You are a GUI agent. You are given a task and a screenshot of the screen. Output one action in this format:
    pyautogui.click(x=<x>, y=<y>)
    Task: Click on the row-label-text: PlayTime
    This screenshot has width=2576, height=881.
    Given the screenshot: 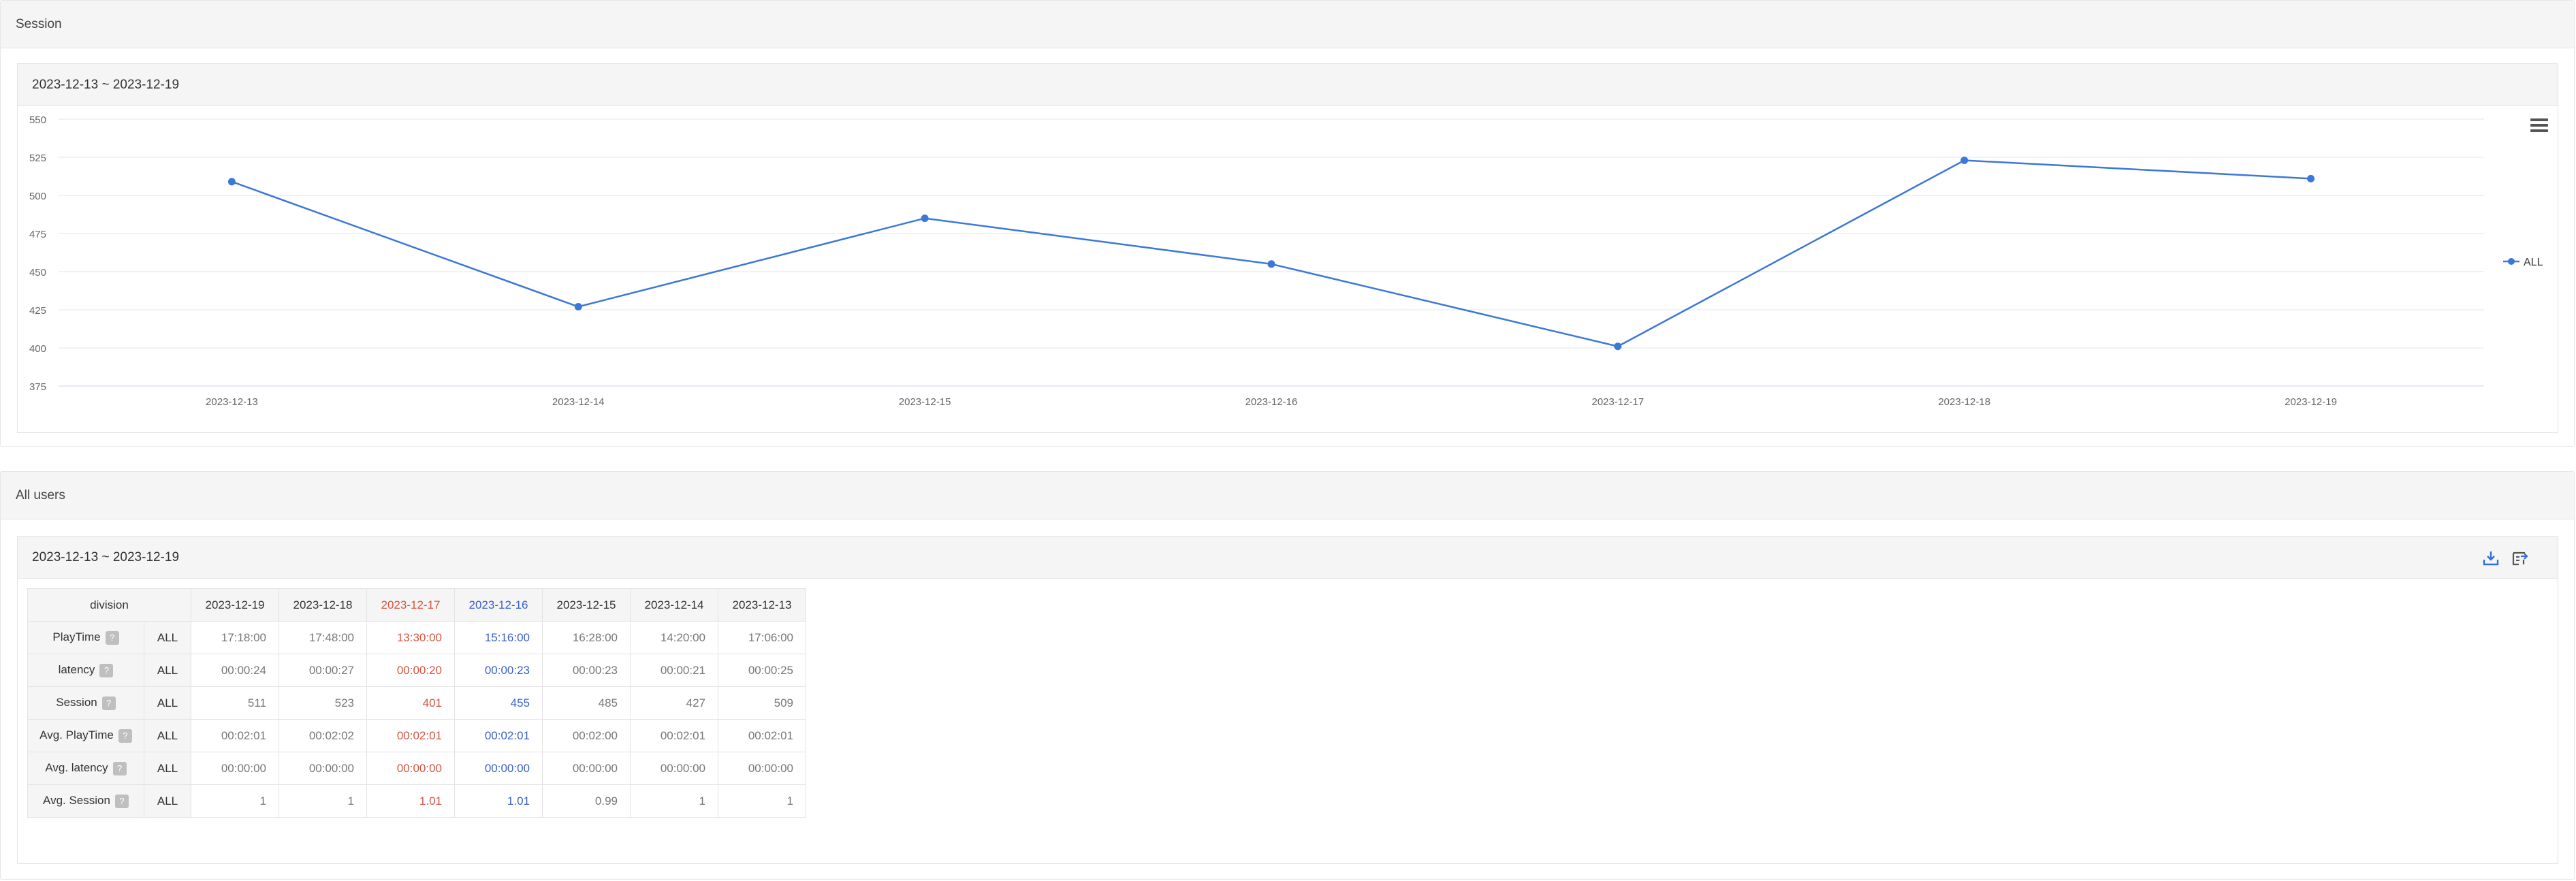 What is the action you would take?
    pyautogui.click(x=76, y=637)
    